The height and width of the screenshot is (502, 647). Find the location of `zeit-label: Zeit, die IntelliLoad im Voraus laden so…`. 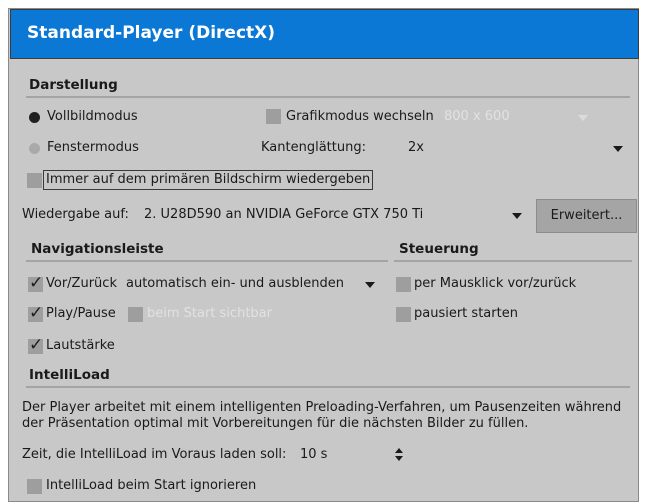

zeit-label: Zeit, die IntelliLoad im Voraus laden so… is located at coordinates (154, 454).